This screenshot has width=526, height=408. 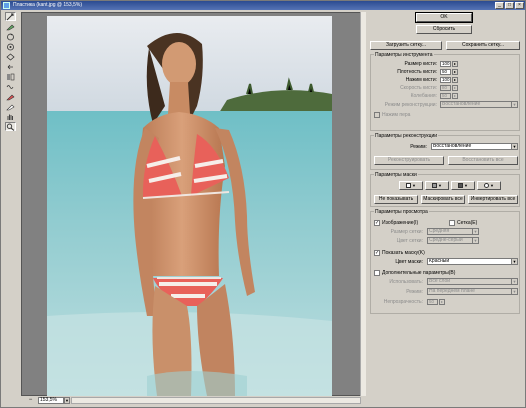 I want to click on mesh-color-select: Средне-серый ▼, so click(x=453, y=240).